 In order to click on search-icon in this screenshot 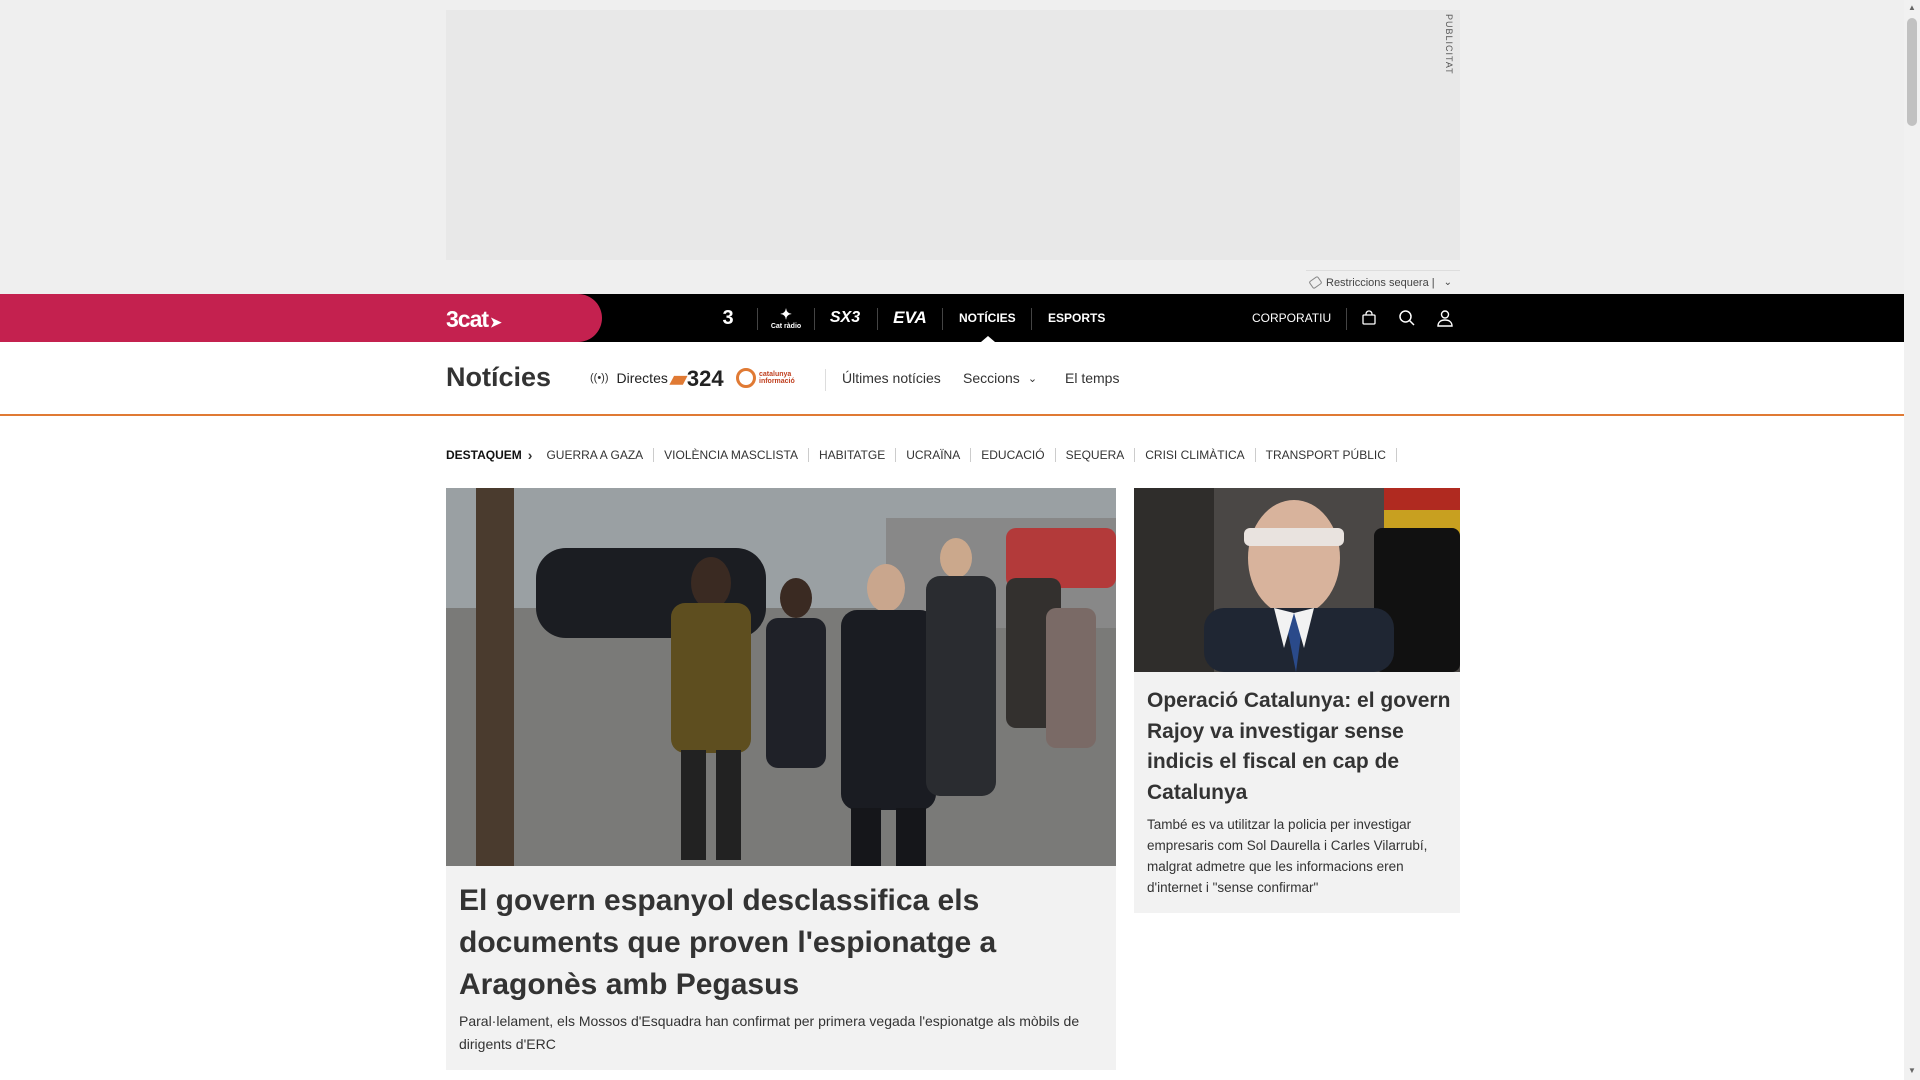, I will do `click(1407, 318)`.